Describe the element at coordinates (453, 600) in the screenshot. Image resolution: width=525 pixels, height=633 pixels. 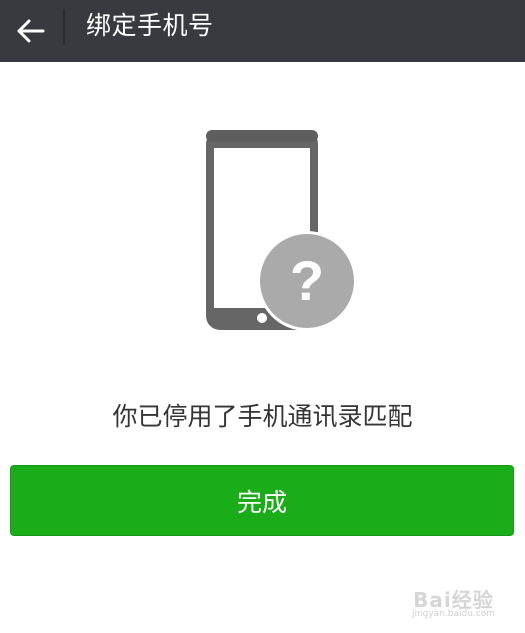
I see `watermark-brand: Bai经验` at that location.